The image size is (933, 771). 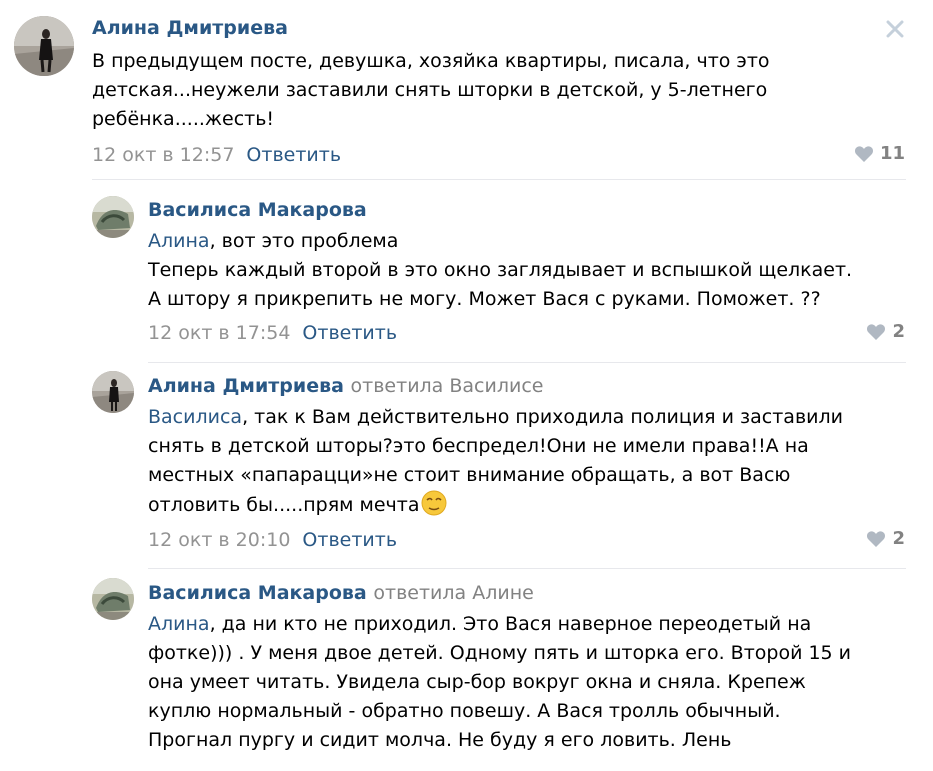 What do you see at coordinates (434, 503) in the screenshot?
I see `relieved-face-emoji` at bounding box center [434, 503].